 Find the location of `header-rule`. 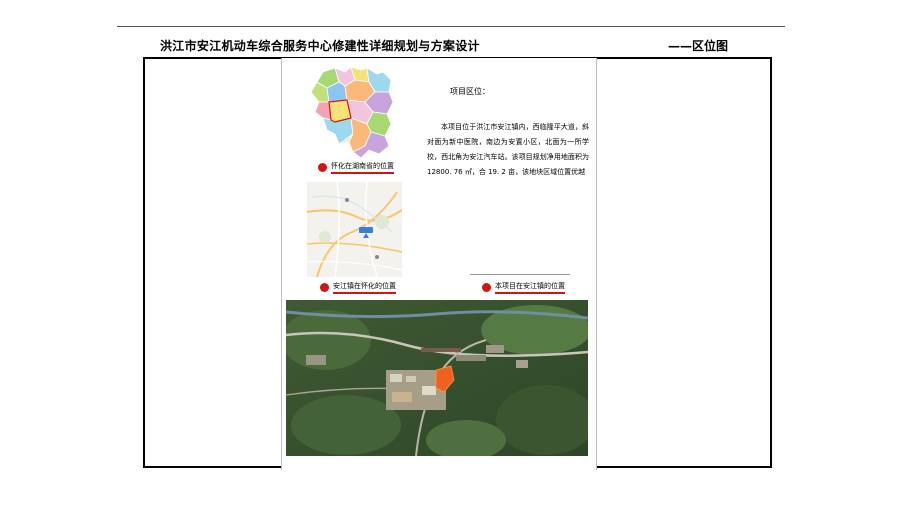

header-rule is located at coordinates (451, 26).